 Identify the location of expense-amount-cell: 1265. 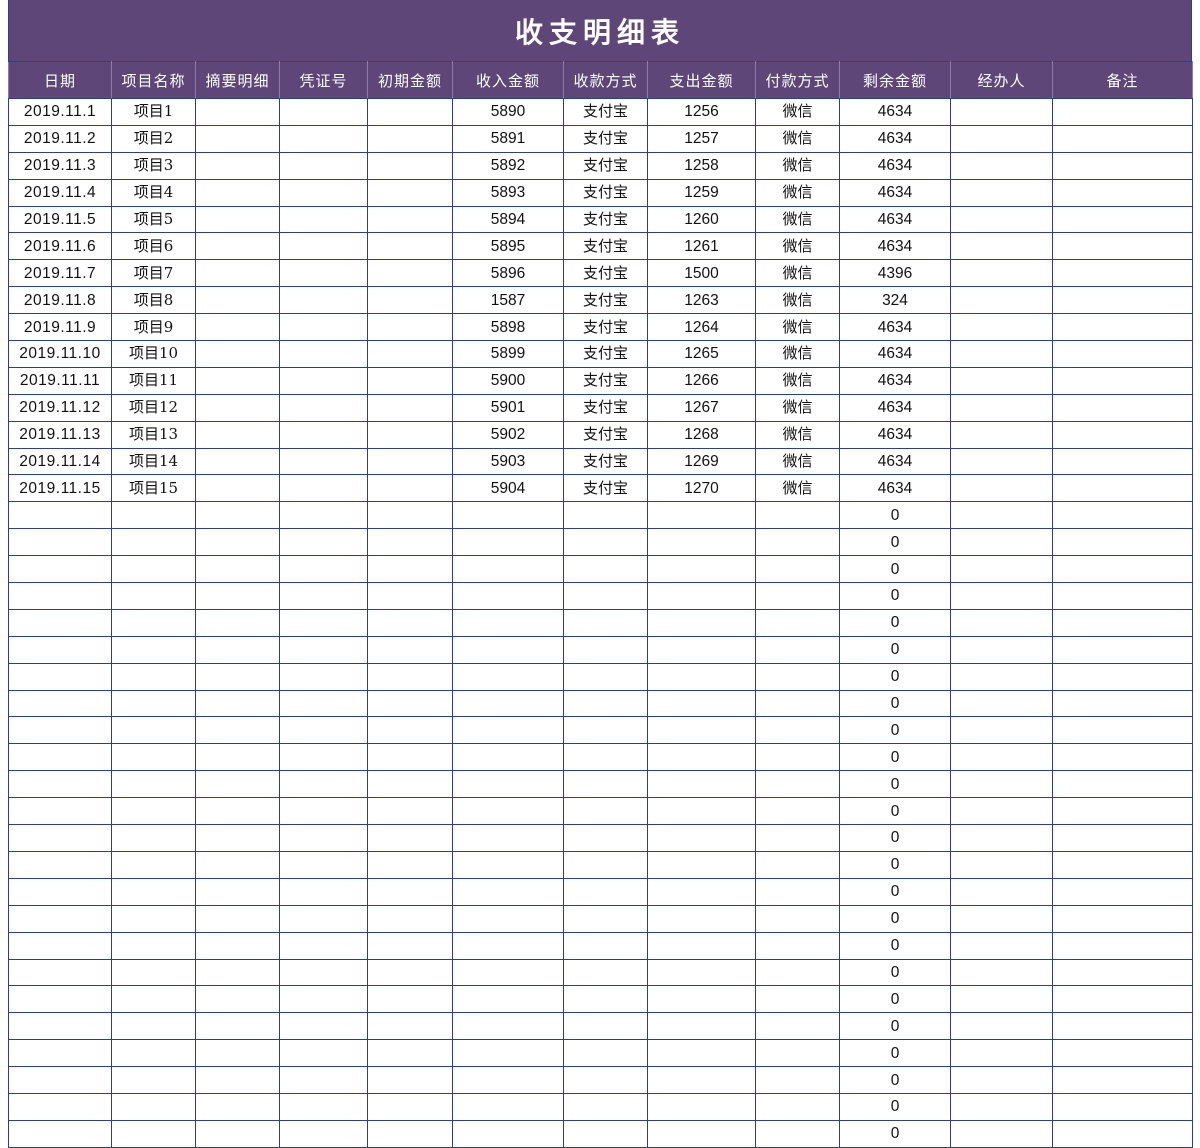
(701, 354).